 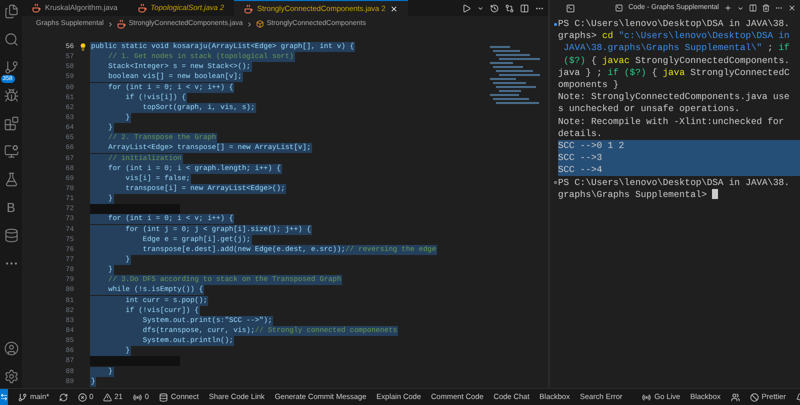 I want to click on sync-icon, so click(x=63, y=397).